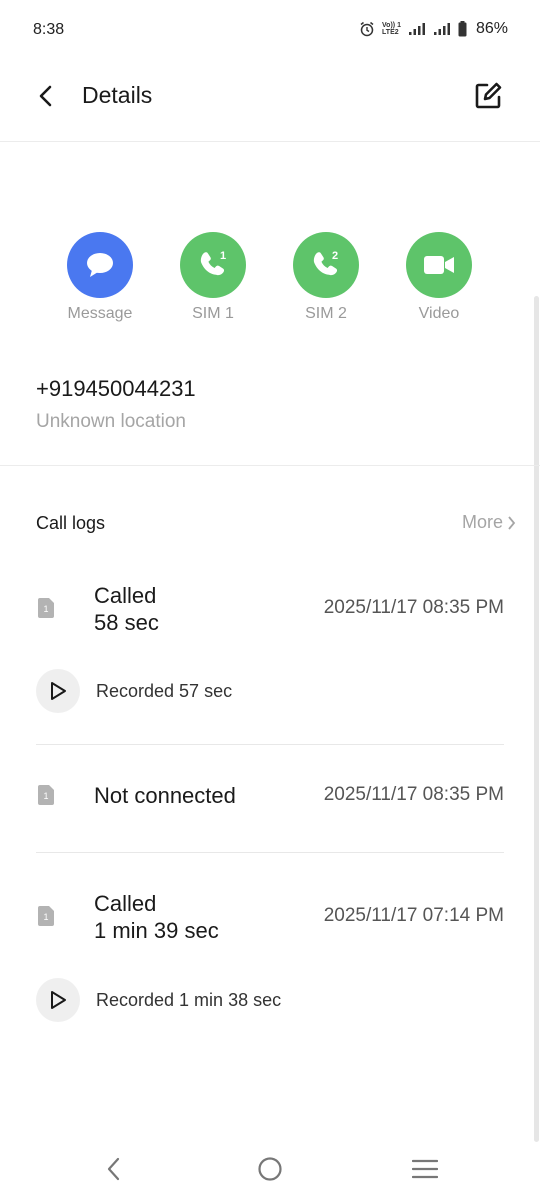 The height and width of the screenshot is (1200, 540). I want to click on contact-info: +919450044231 Unknown location, so click(116, 404).